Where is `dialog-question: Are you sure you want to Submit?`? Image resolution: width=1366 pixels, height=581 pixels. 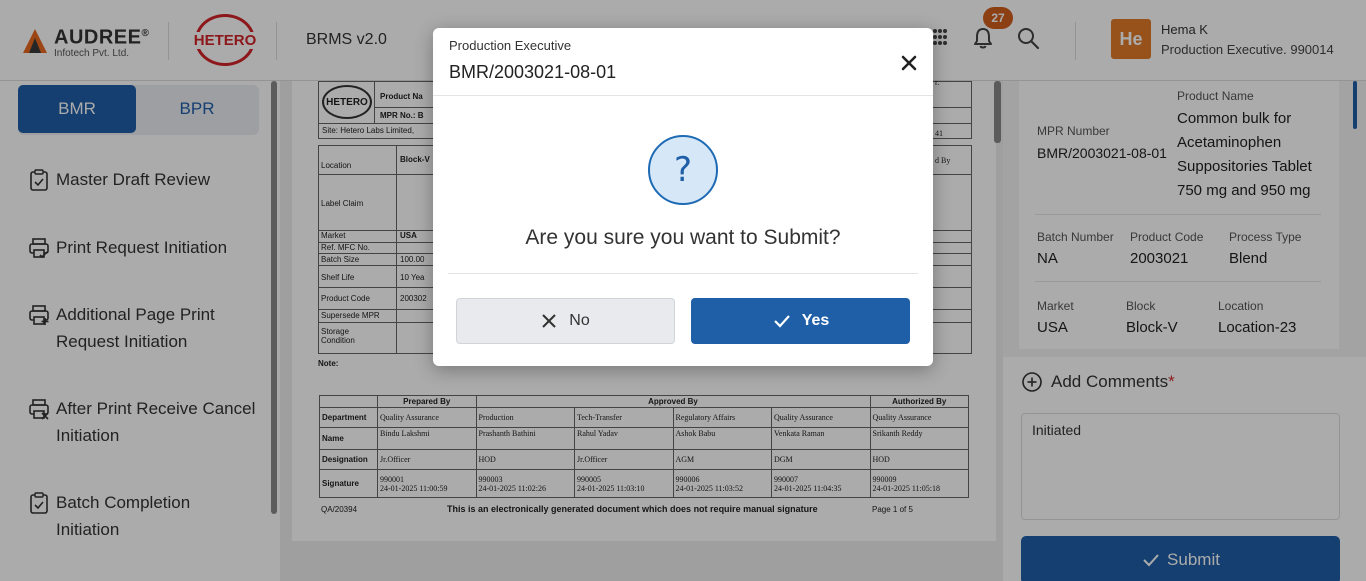
dialog-question: Are you sure you want to Submit? is located at coordinates (683, 237).